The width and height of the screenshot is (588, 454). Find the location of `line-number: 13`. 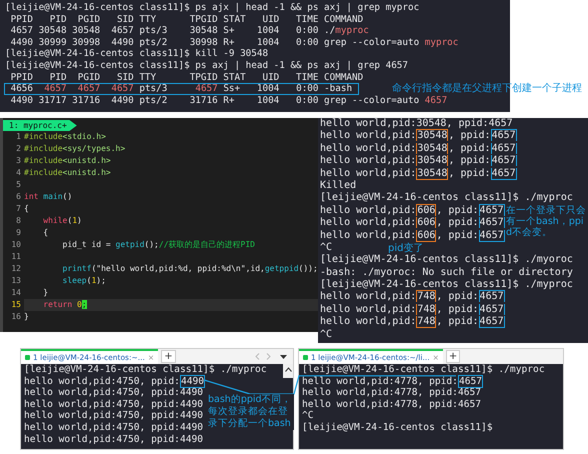

line-number: 13 is located at coordinates (16, 281).